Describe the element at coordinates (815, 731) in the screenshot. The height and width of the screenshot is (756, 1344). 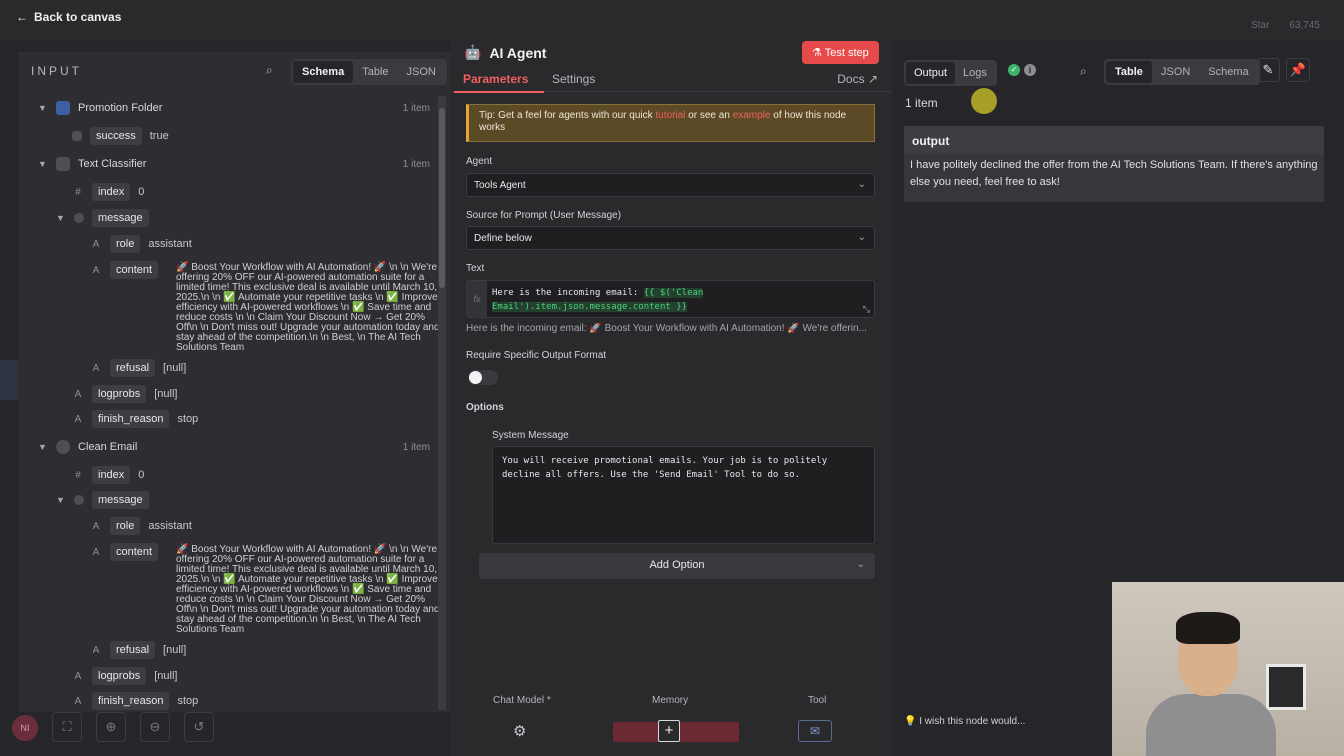
I see `outlook-tool-icon: ✉` at that location.